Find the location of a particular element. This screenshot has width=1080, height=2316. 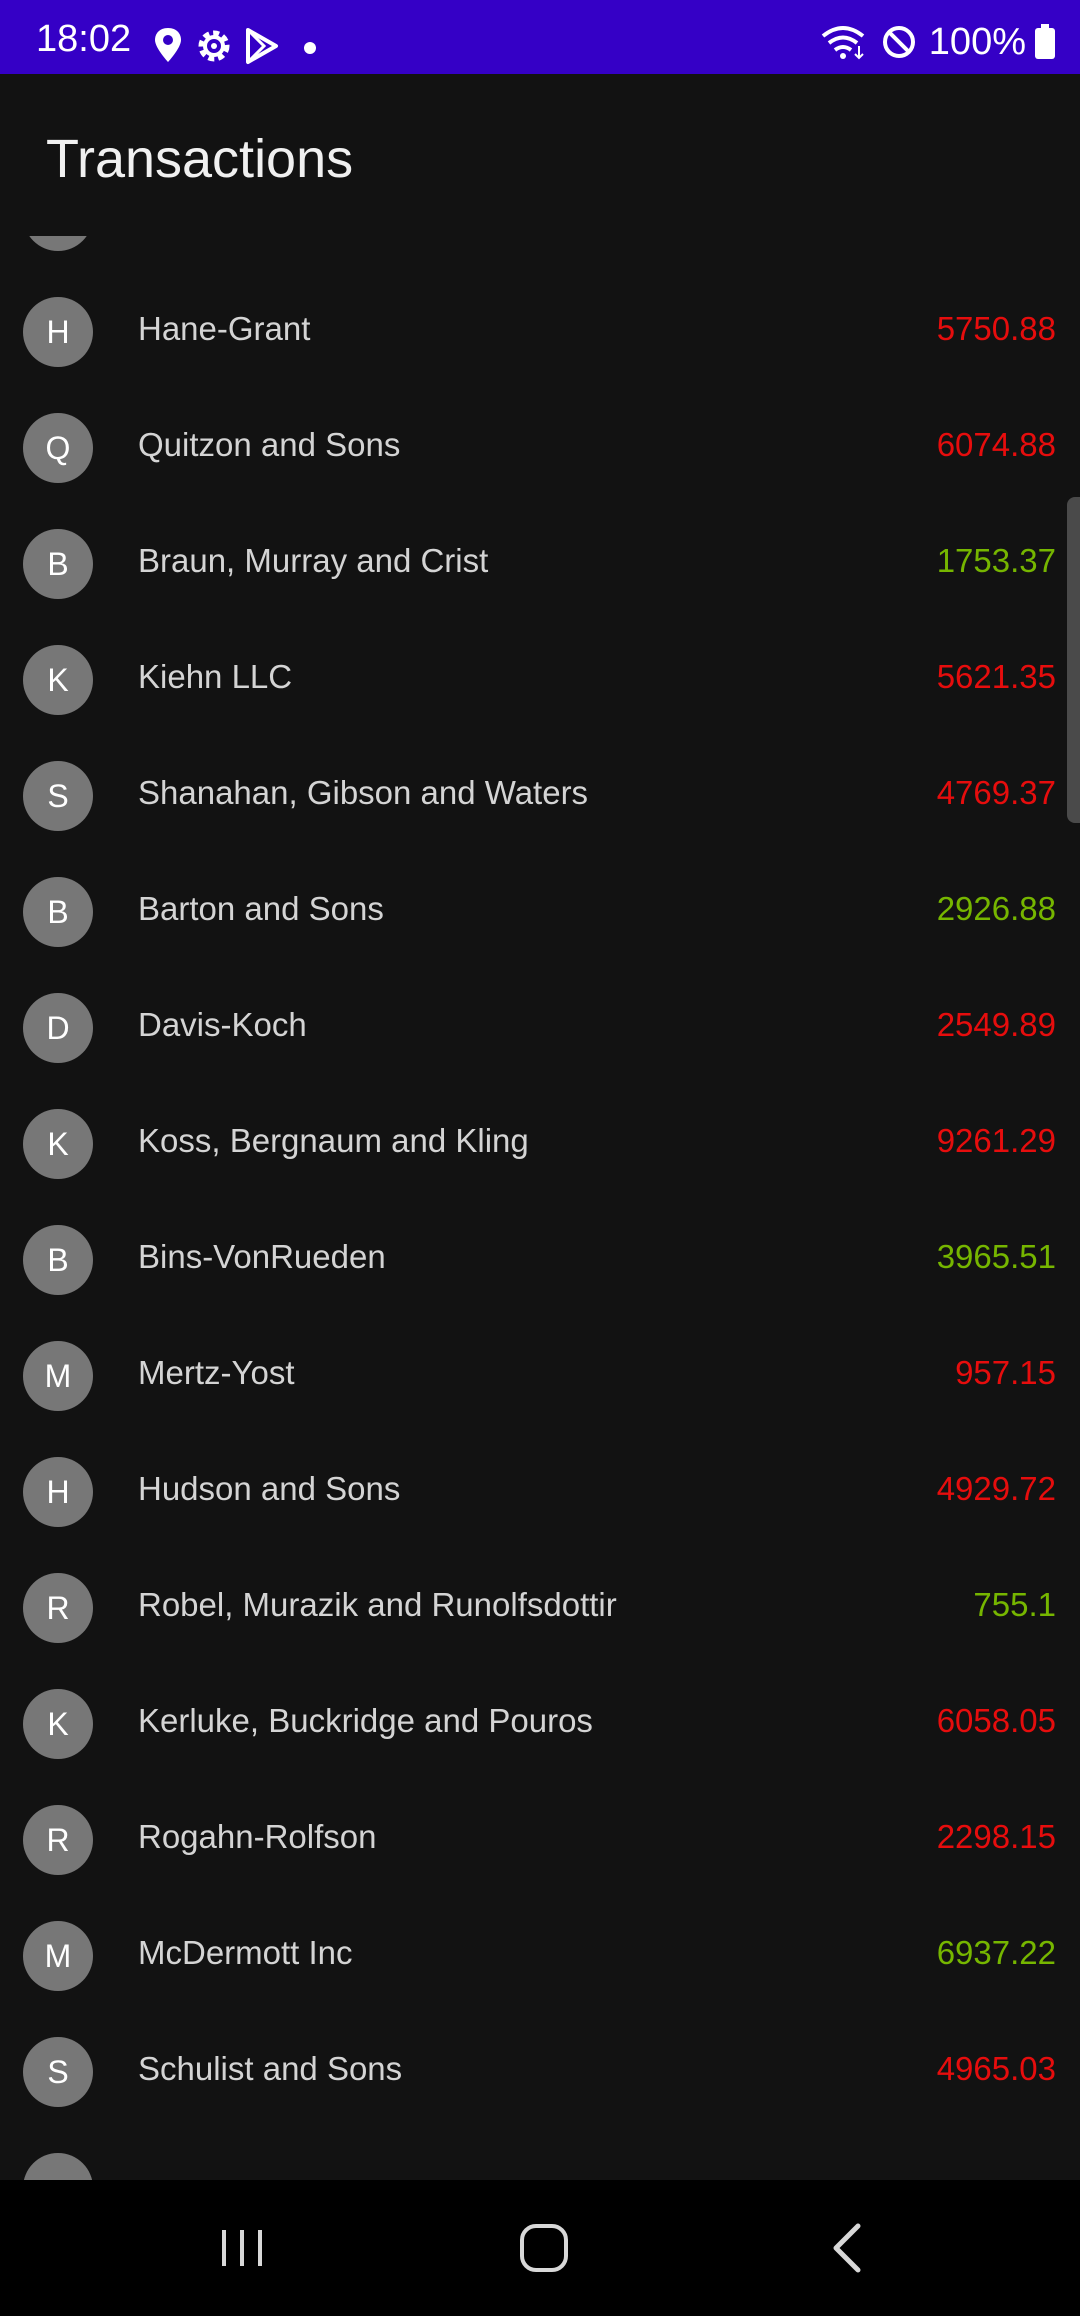

transaction-name: Hudson and Sons is located at coordinates (269, 1488).